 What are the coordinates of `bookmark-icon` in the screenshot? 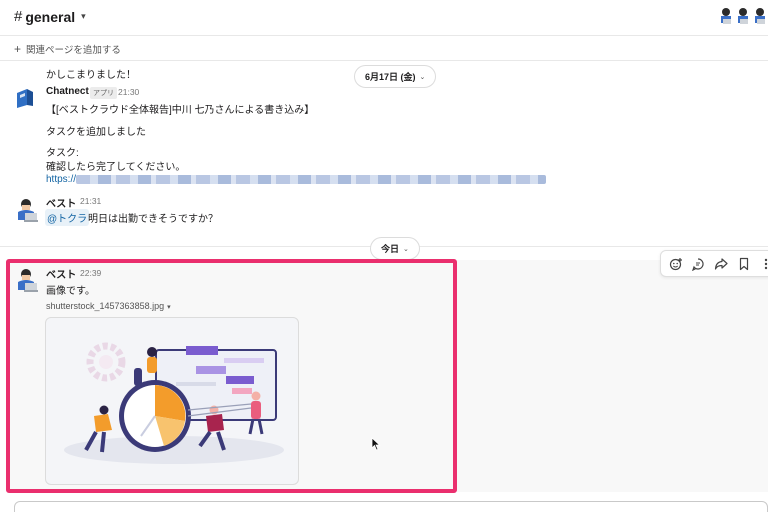 It's located at (744, 264).